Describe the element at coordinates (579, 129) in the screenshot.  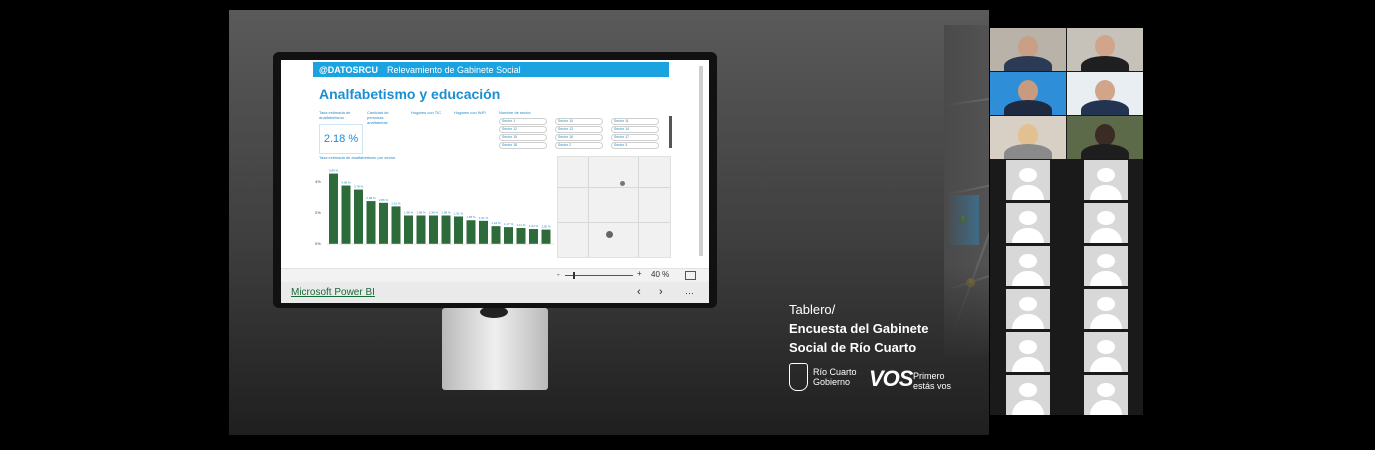
I see `sector-chip: Sector 13` at that location.